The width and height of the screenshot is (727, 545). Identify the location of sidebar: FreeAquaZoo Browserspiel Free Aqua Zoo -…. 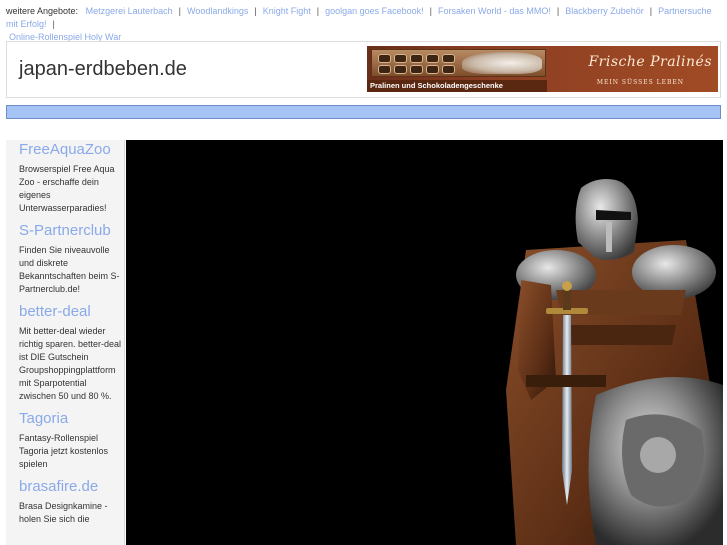
(65, 342).